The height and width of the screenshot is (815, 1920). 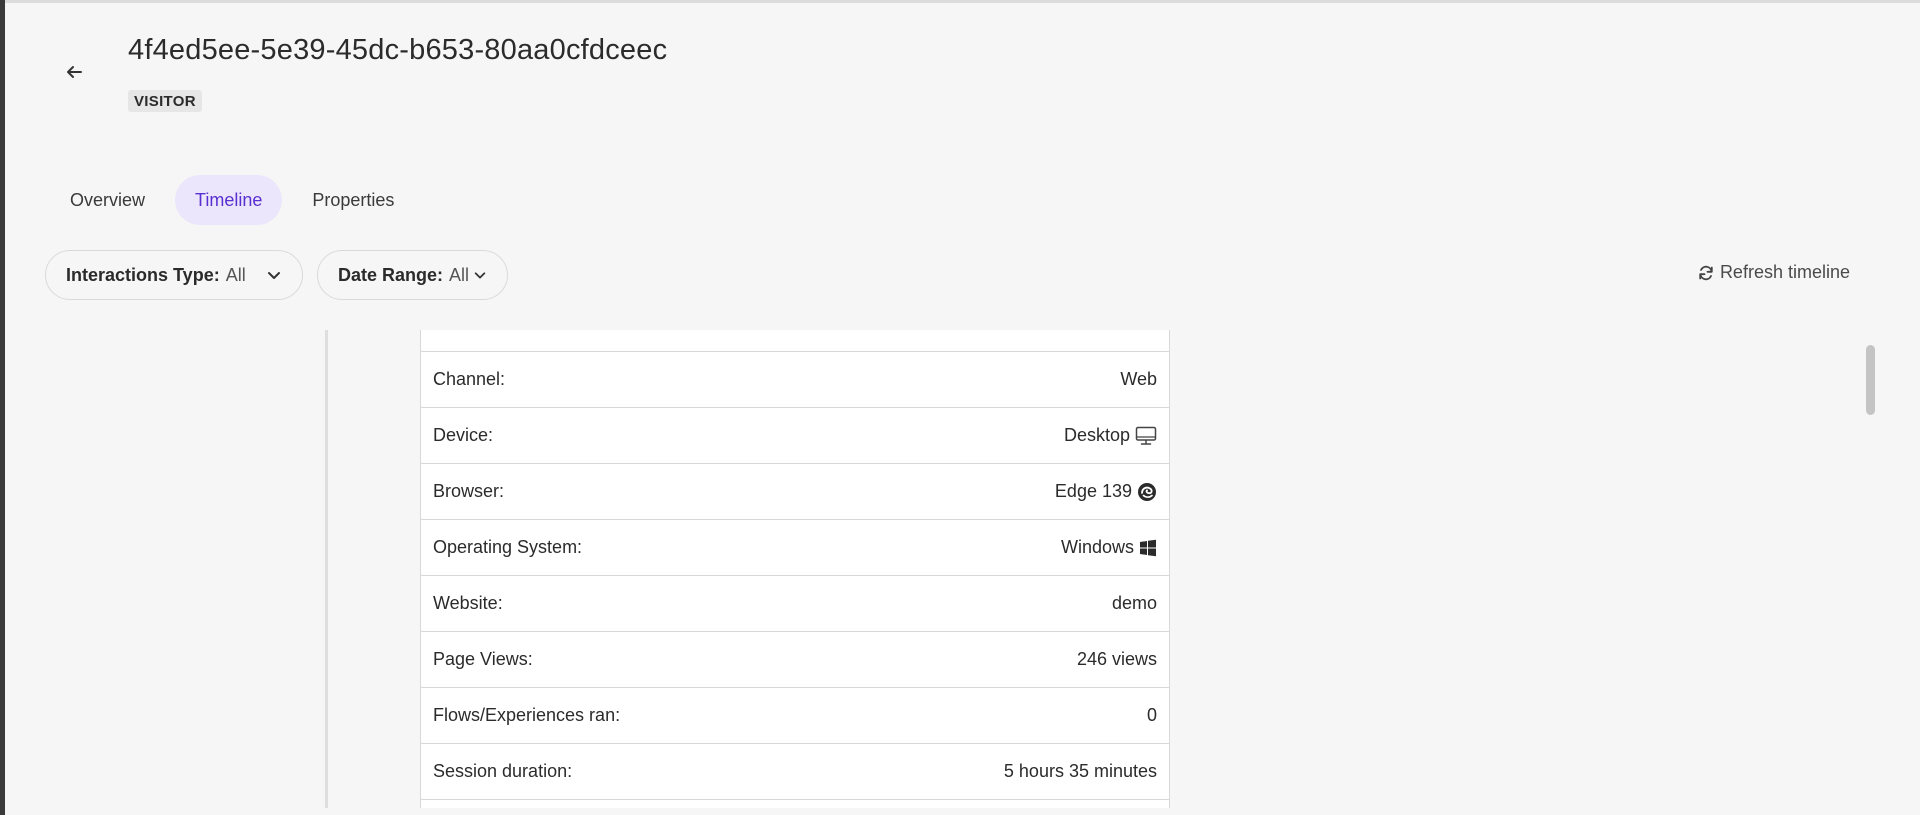 I want to click on detail-label: Page Views:, so click(x=483, y=659).